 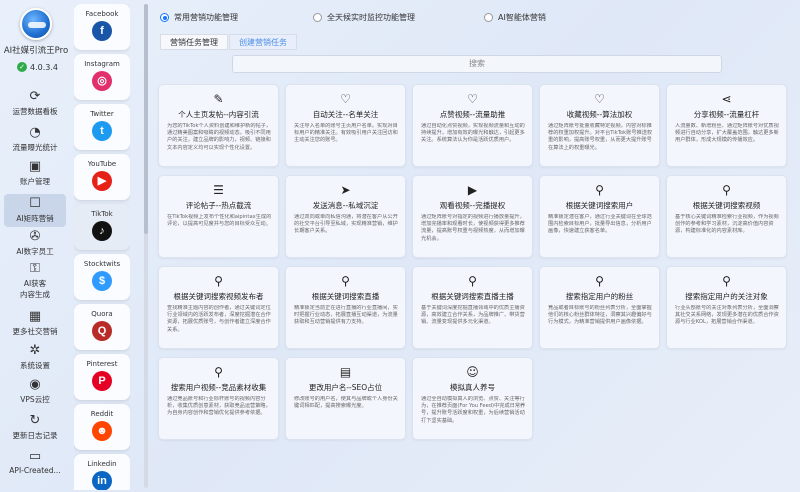 What do you see at coordinates (364, 17) in the screenshot?
I see `radio-realtime-monitor: 全天候实时监控功能管理` at bounding box center [364, 17].